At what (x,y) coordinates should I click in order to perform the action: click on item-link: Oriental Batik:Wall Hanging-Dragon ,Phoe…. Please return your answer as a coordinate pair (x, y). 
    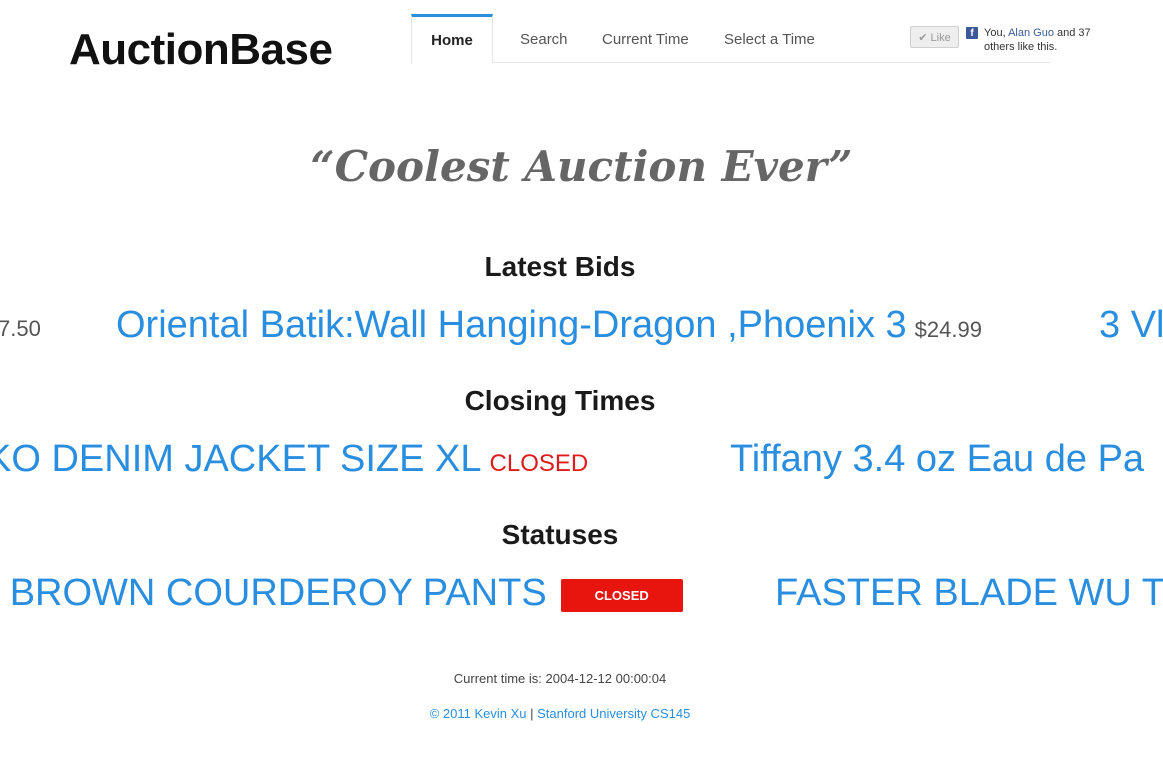
    Looking at the image, I should click on (511, 325).